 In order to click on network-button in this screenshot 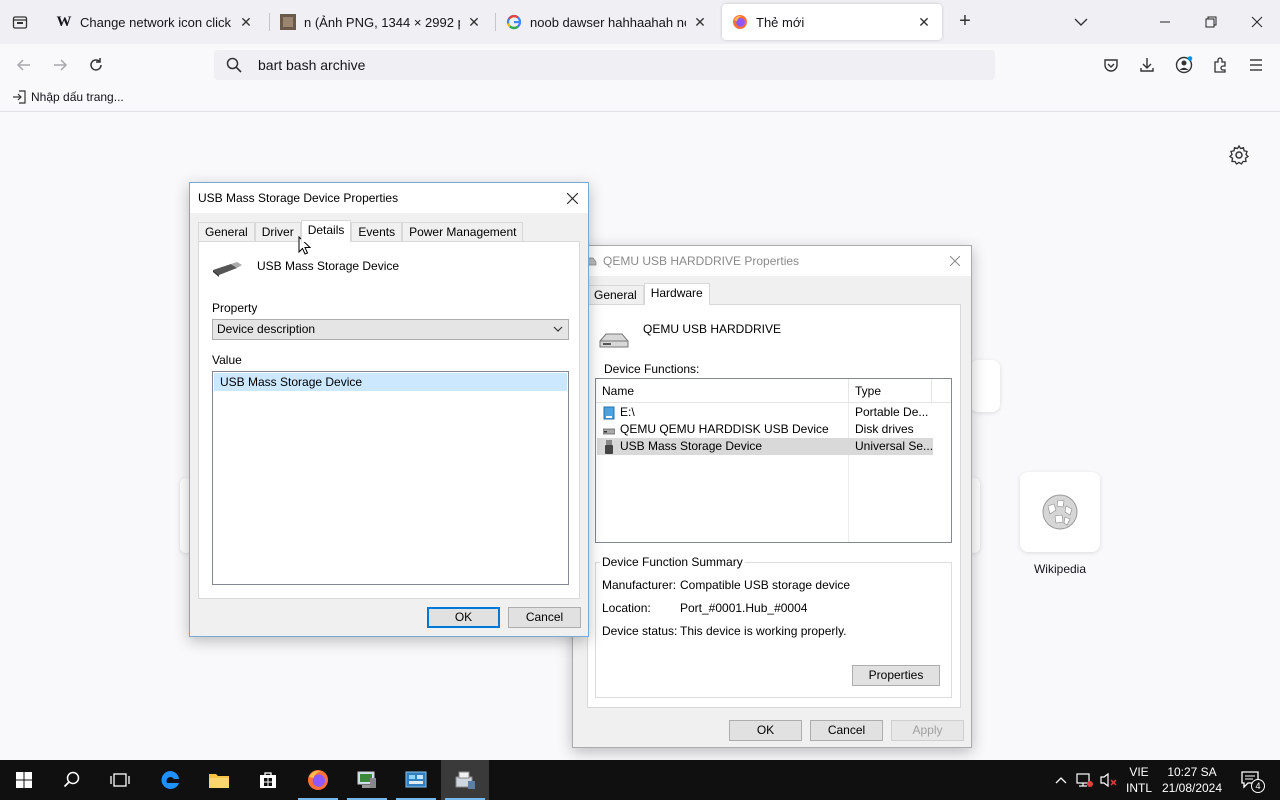, I will do `click(1085, 780)`.